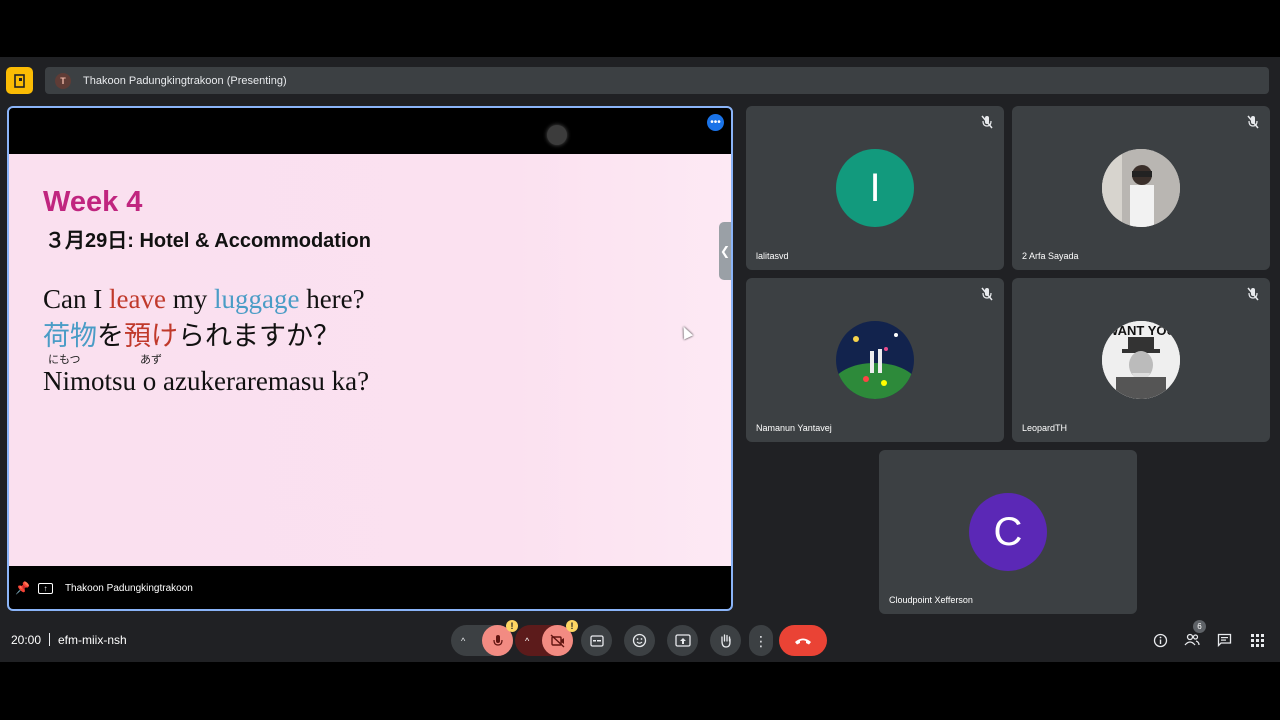 The width and height of the screenshot is (1280, 720). Describe the element at coordinates (151, 359) in the screenshot. I see `furigana-azu: あず` at that location.